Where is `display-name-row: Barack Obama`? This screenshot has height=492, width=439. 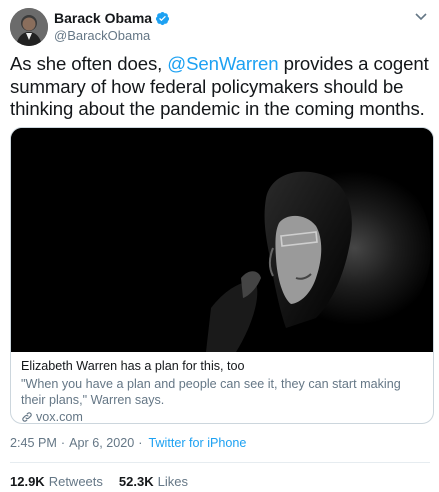 display-name-row: Barack Obama is located at coordinates (112, 18).